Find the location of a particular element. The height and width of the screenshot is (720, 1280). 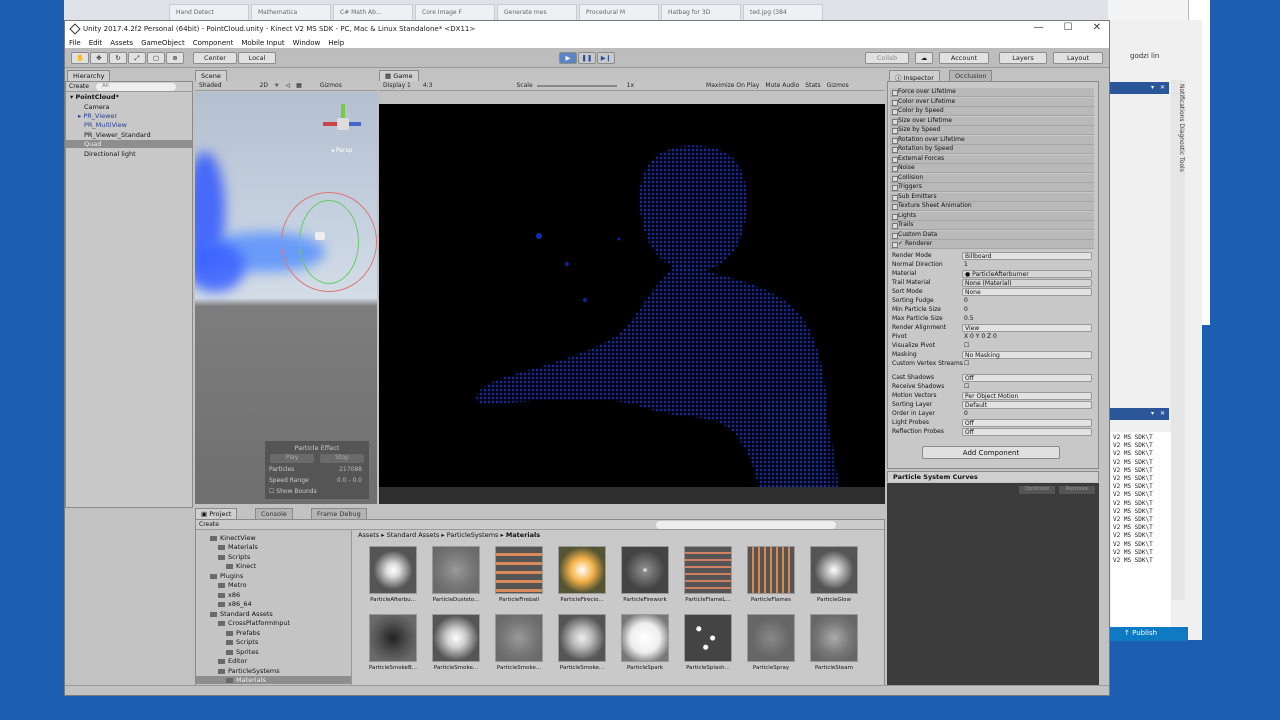

hierarchy-item-pr-viewer: ▸ PR_Viewer is located at coordinates (97, 116).